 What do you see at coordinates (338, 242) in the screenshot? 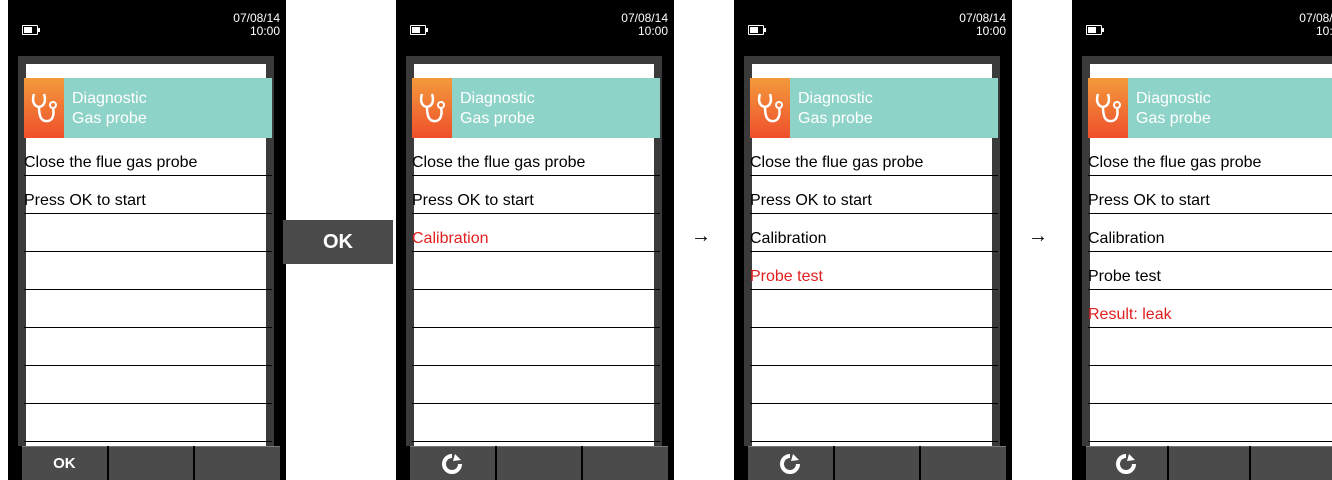
I see `ok-transition-label: OK` at bounding box center [338, 242].